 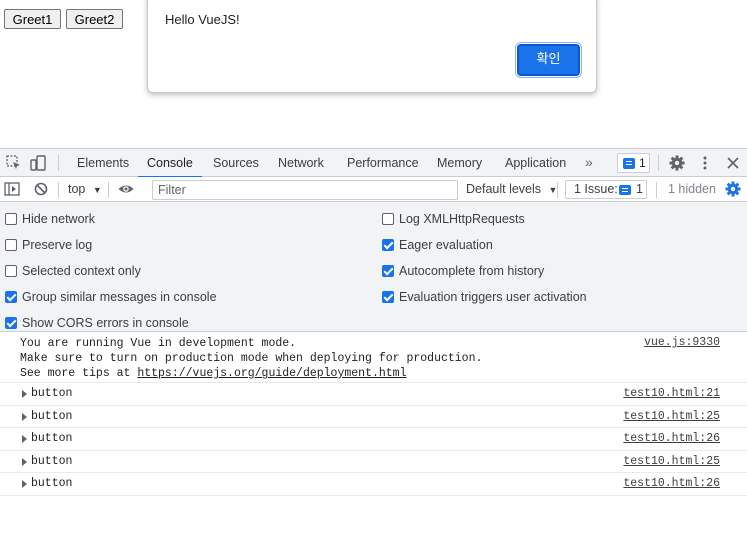 I want to click on setting-label: Autocomplete from history, so click(x=472, y=271).